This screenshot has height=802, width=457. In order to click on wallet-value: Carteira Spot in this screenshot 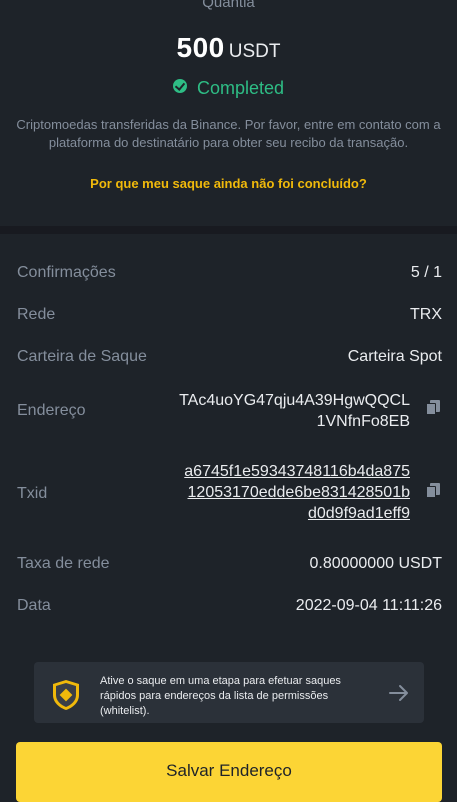, I will do `click(394, 356)`.